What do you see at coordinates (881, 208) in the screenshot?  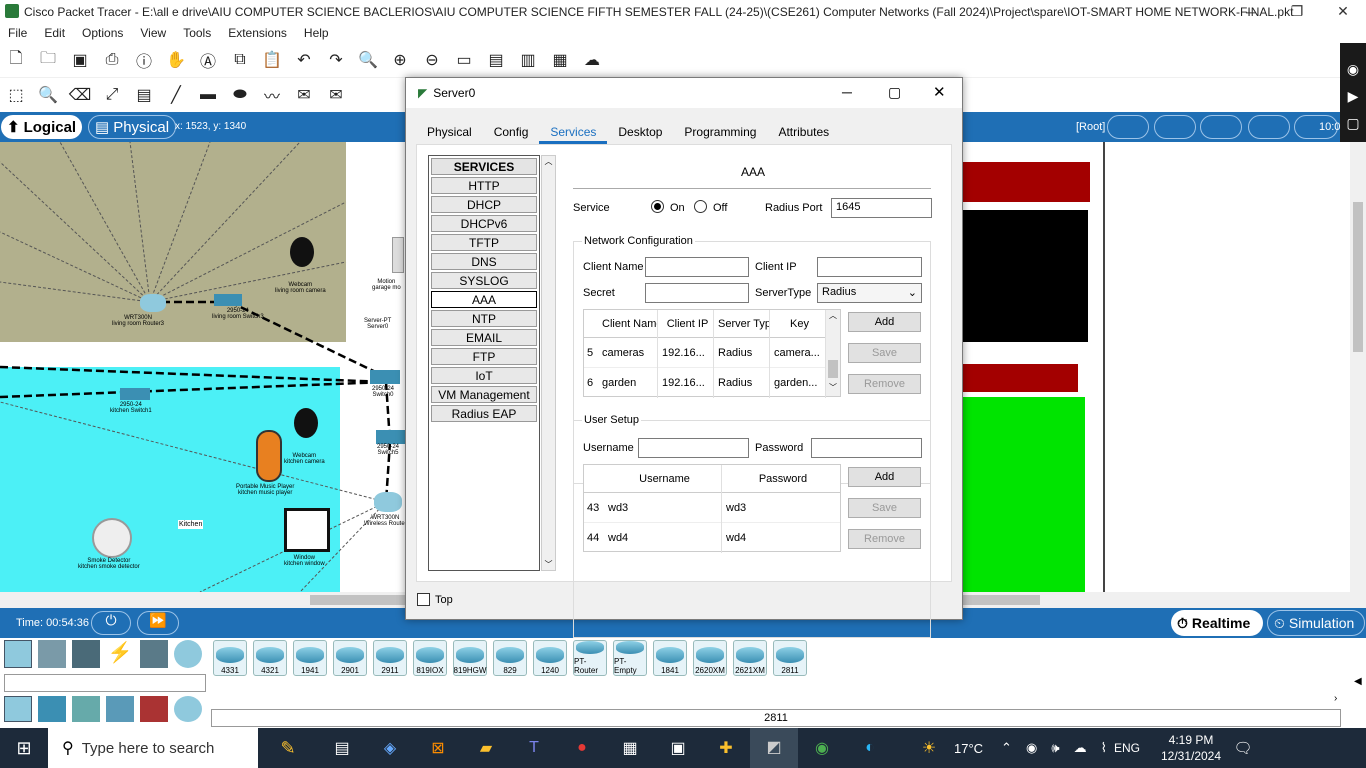 I see `radius-port-input: 1645` at bounding box center [881, 208].